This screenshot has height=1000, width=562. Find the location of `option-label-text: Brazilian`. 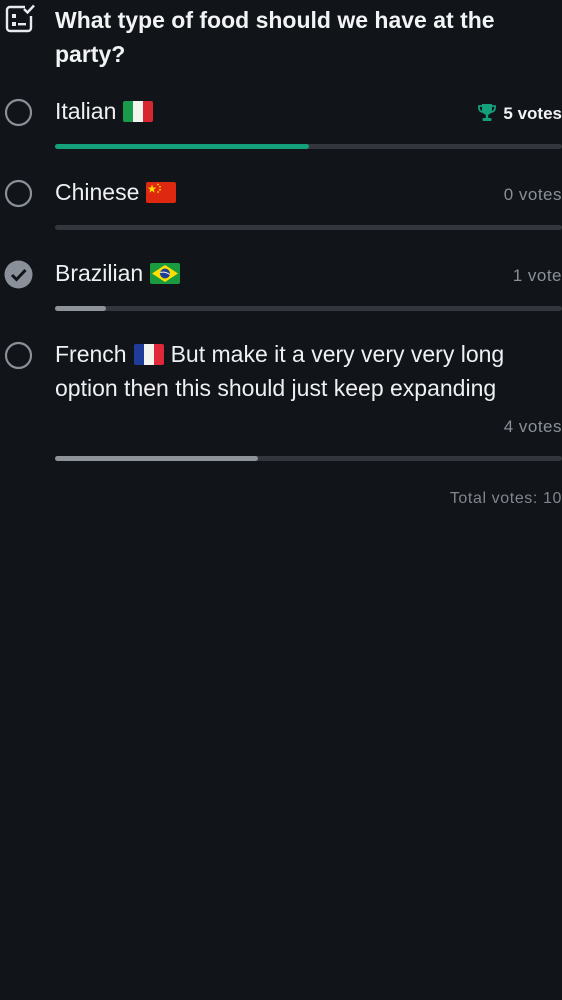

option-label-text: Brazilian is located at coordinates (99, 273).